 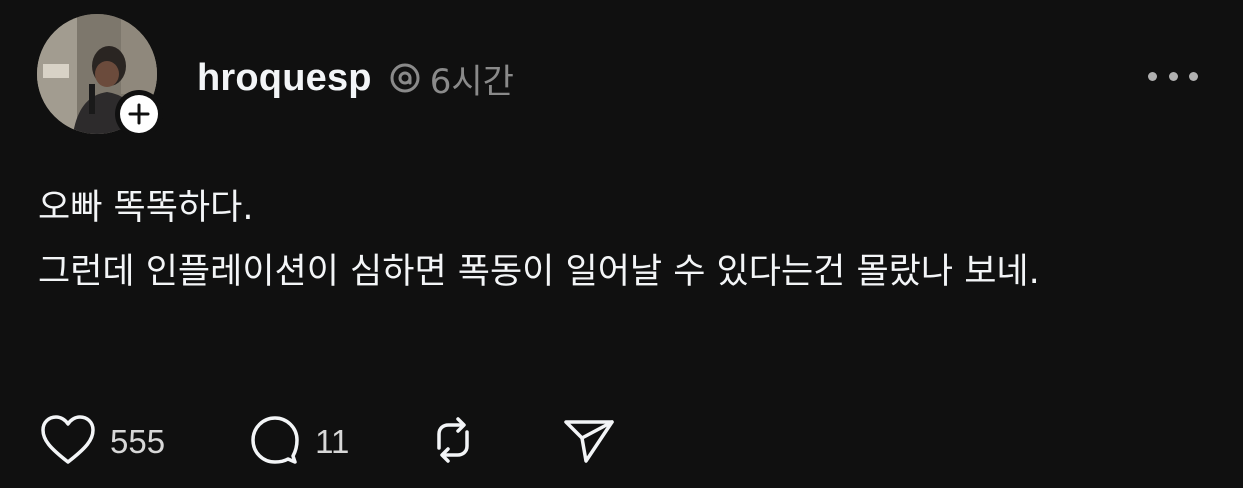 What do you see at coordinates (100, 76) in the screenshot?
I see `avatar-container` at bounding box center [100, 76].